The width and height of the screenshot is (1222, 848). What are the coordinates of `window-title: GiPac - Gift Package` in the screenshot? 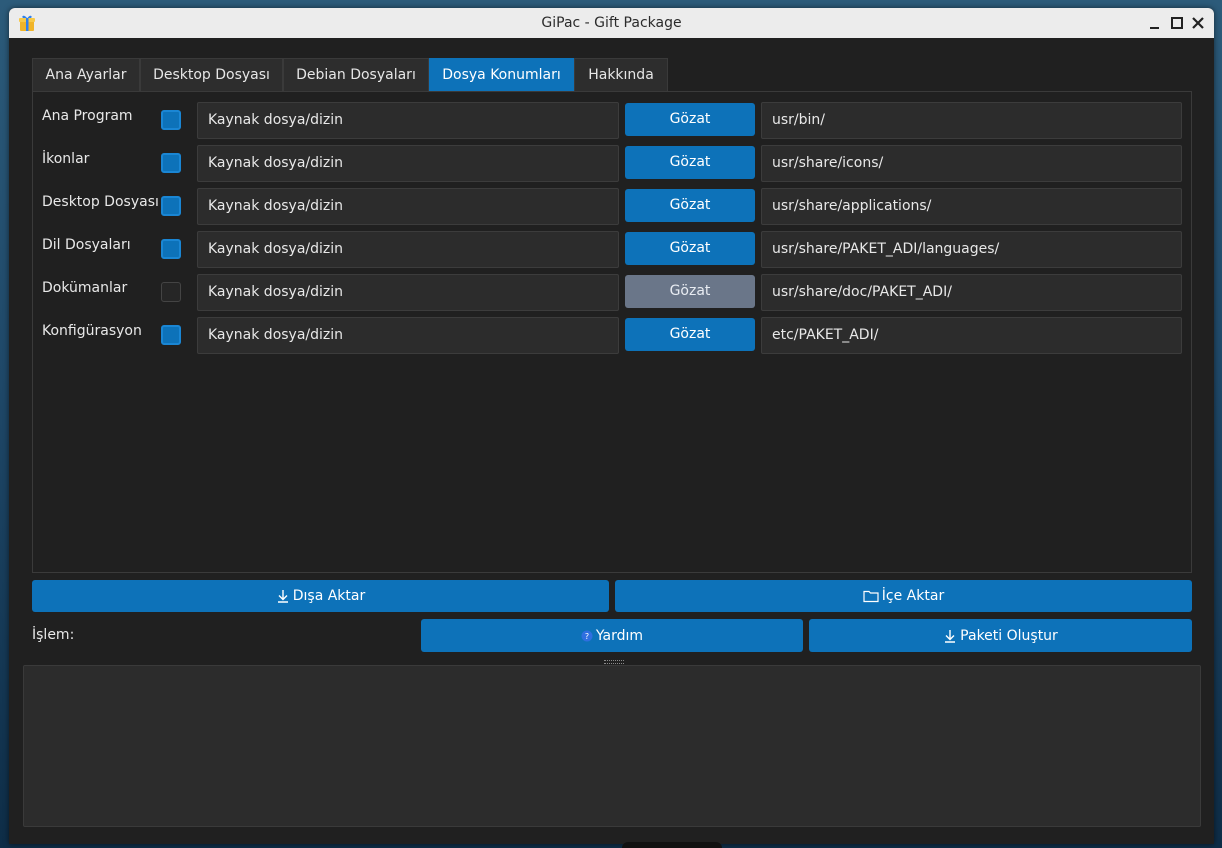 It's located at (611, 23).